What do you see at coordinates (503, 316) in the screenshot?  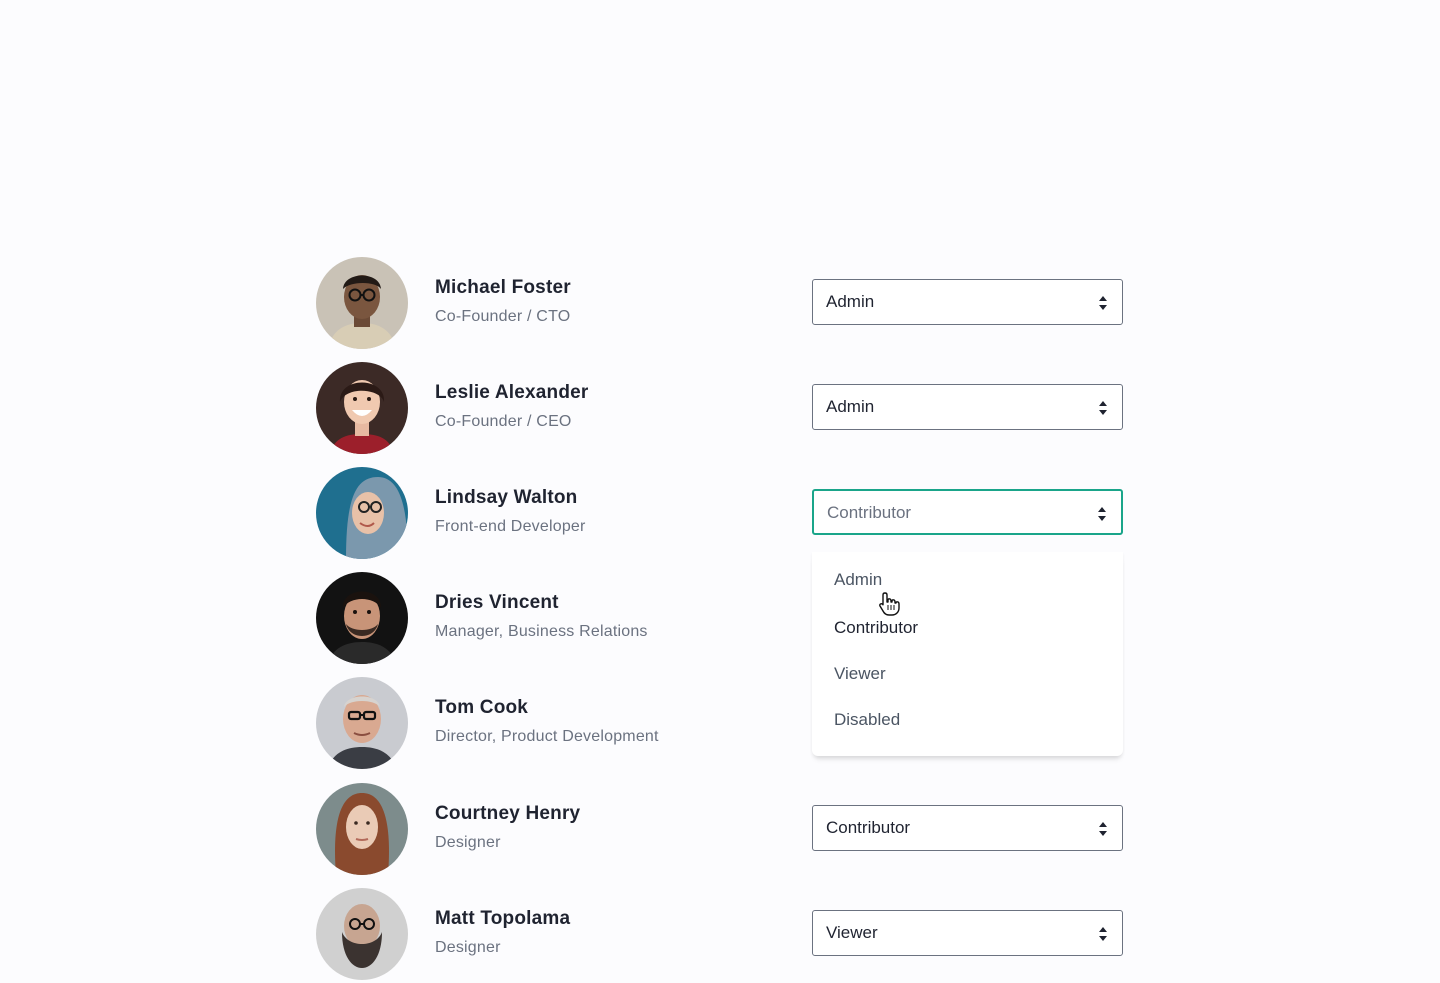 I see `member-role: Co-Founder / CTO` at bounding box center [503, 316].